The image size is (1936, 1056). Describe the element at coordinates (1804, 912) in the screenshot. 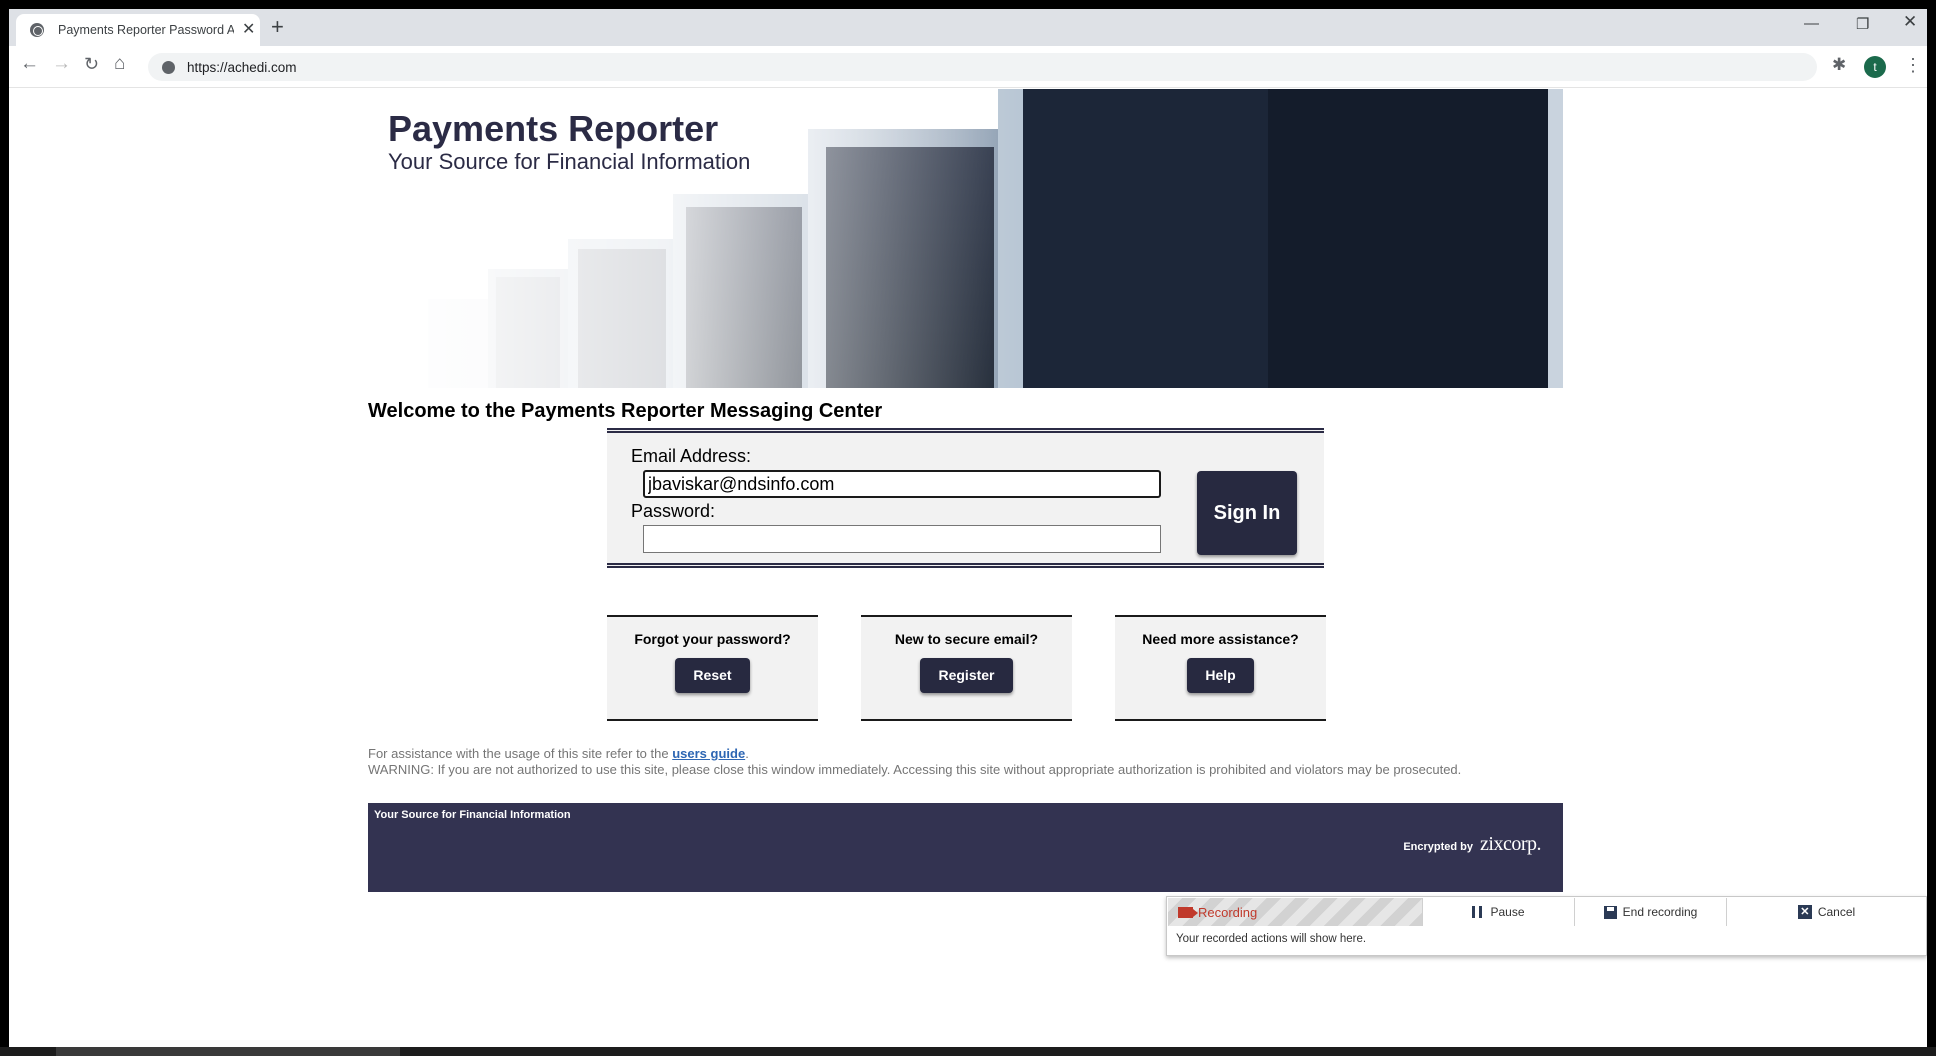

I see `close-box-icon: ✕` at that location.